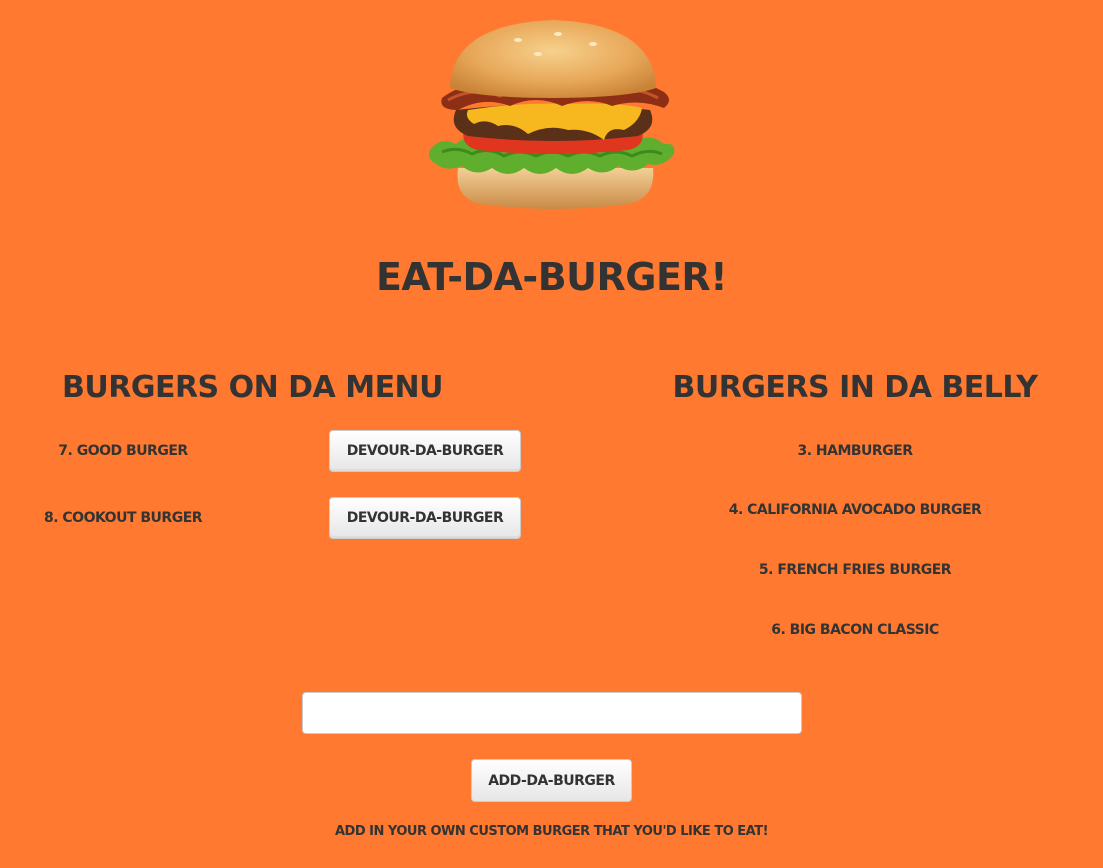 Image resolution: width=1103 pixels, height=868 pixels. What do you see at coordinates (855, 451) in the screenshot?
I see `eaten-item: 3. Hamburger` at bounding box center [855, 451].